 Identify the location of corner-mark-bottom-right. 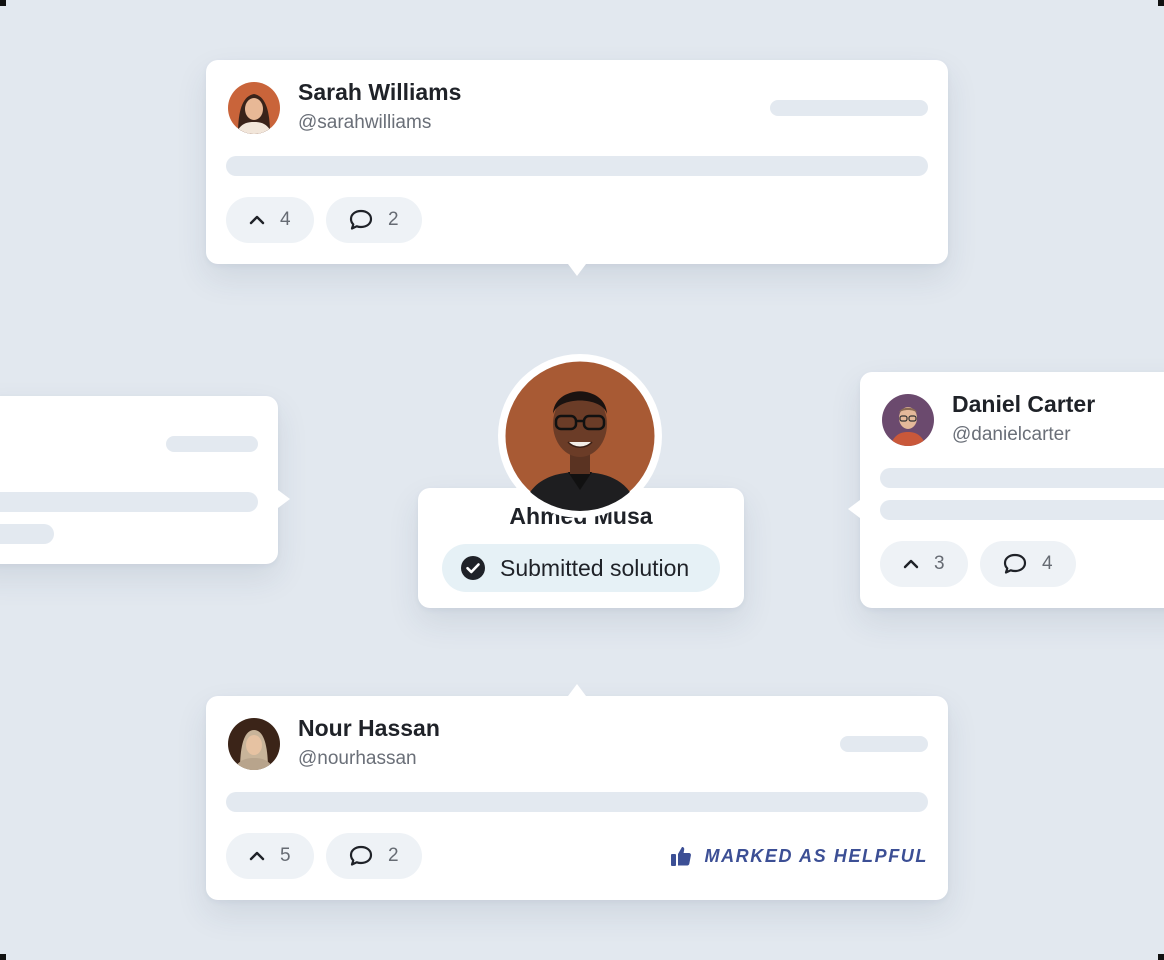
(1161, 957).